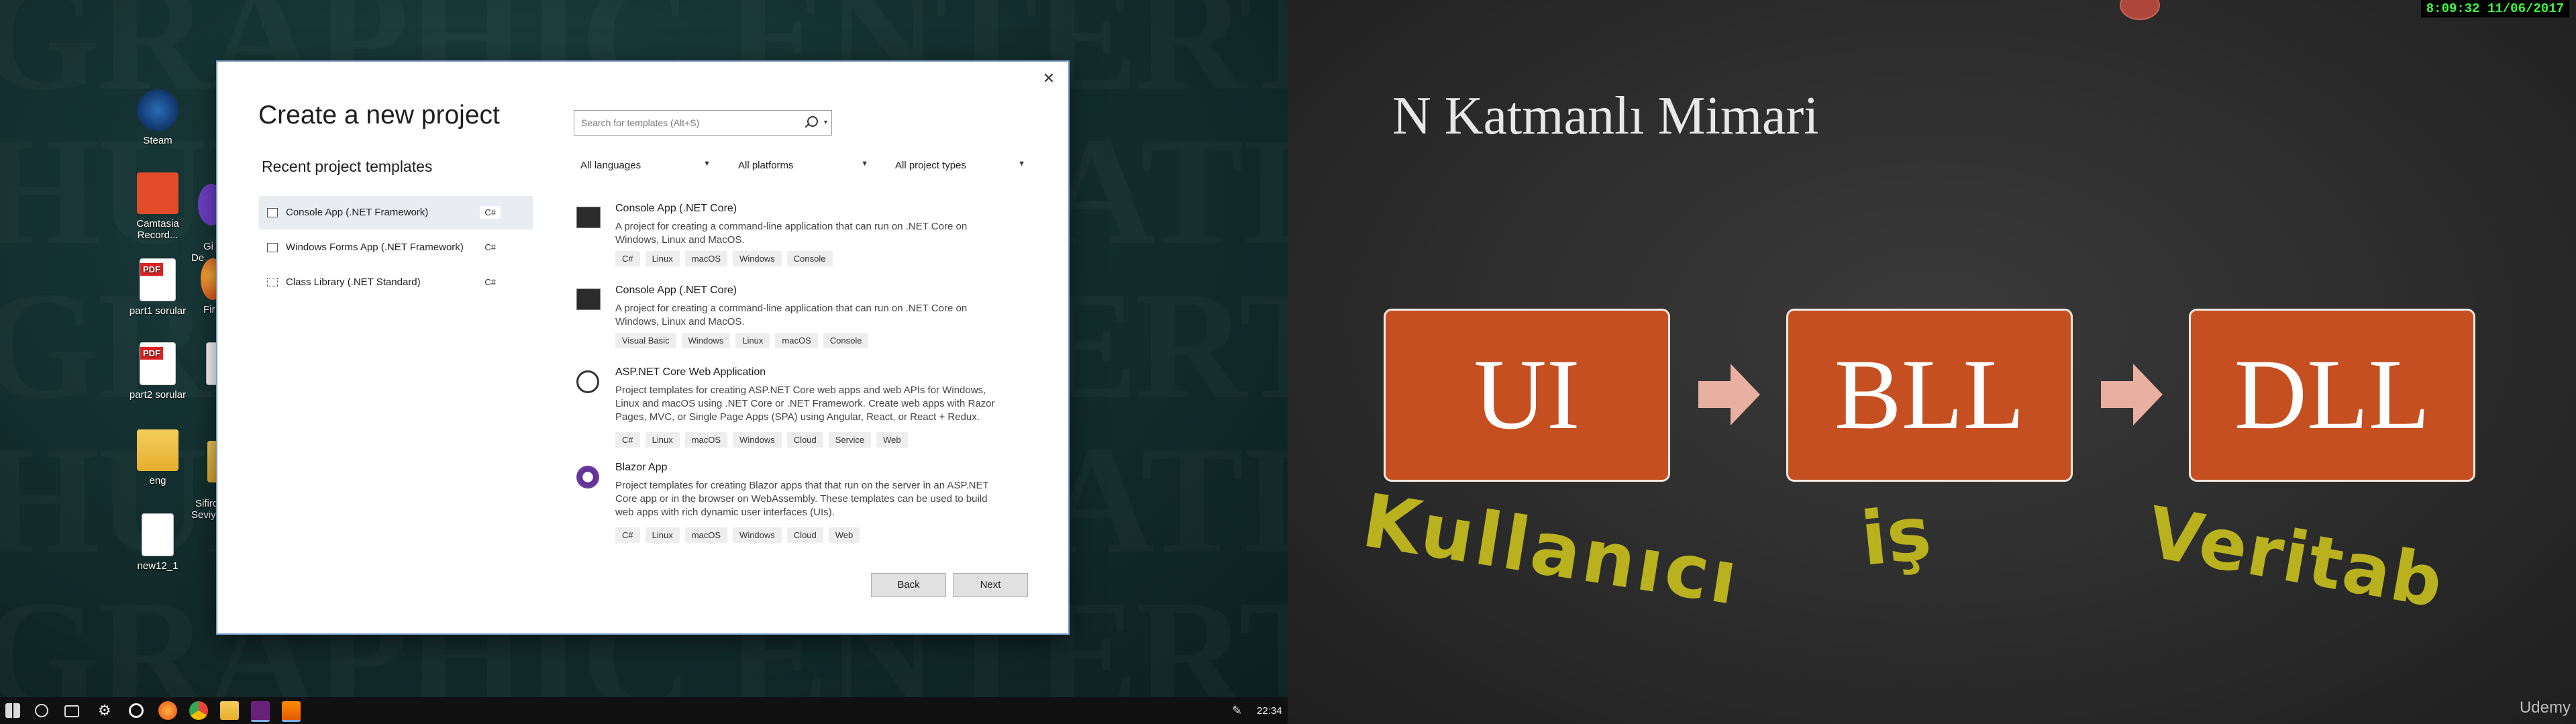 The image size is (2576, 724). Describe the element at coordinates (641, 467) in the screenshot. I see `template-name: Blazor App` at that location.